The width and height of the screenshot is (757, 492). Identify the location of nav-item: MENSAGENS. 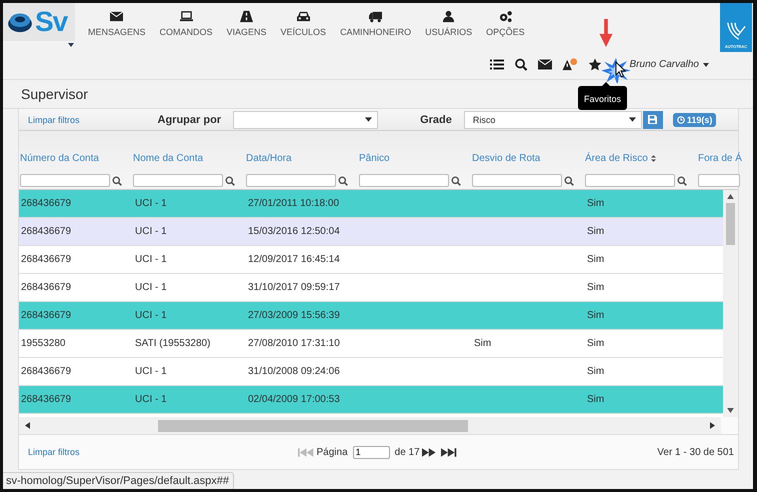
(117, 26).